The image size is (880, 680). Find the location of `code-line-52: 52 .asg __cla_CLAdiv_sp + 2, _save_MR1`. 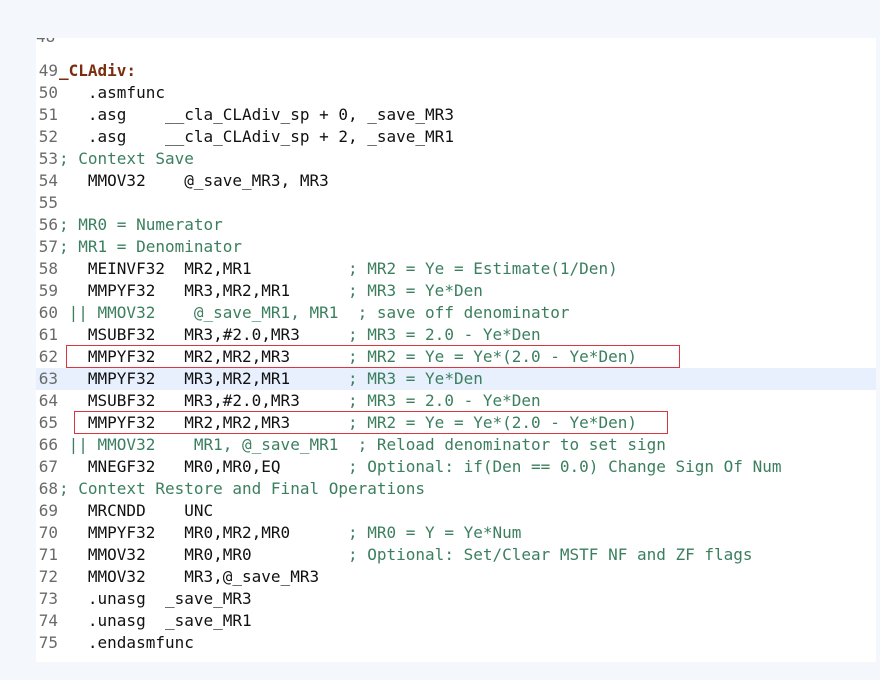

code-line-52: 52 .asg __cla_CLAdiv_sp + 2, _save_MR1 is located at coordinates (456, 137).